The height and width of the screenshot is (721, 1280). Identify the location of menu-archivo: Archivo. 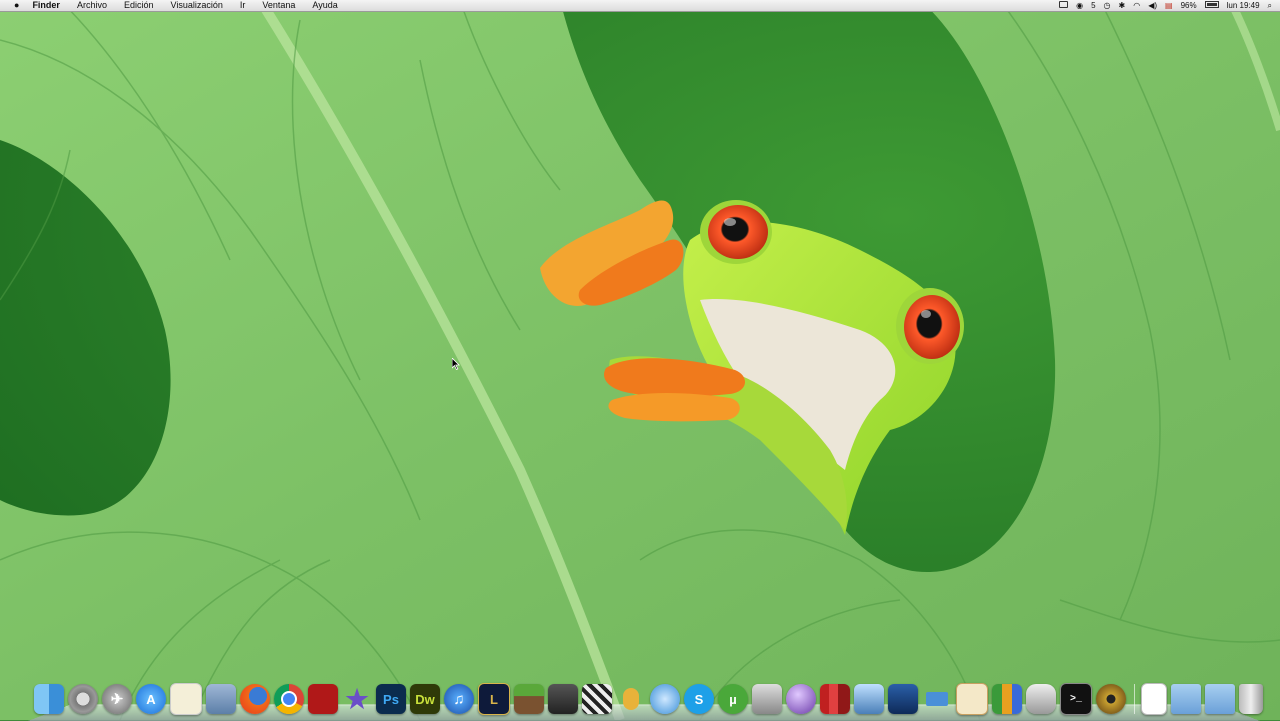
(92, 5).